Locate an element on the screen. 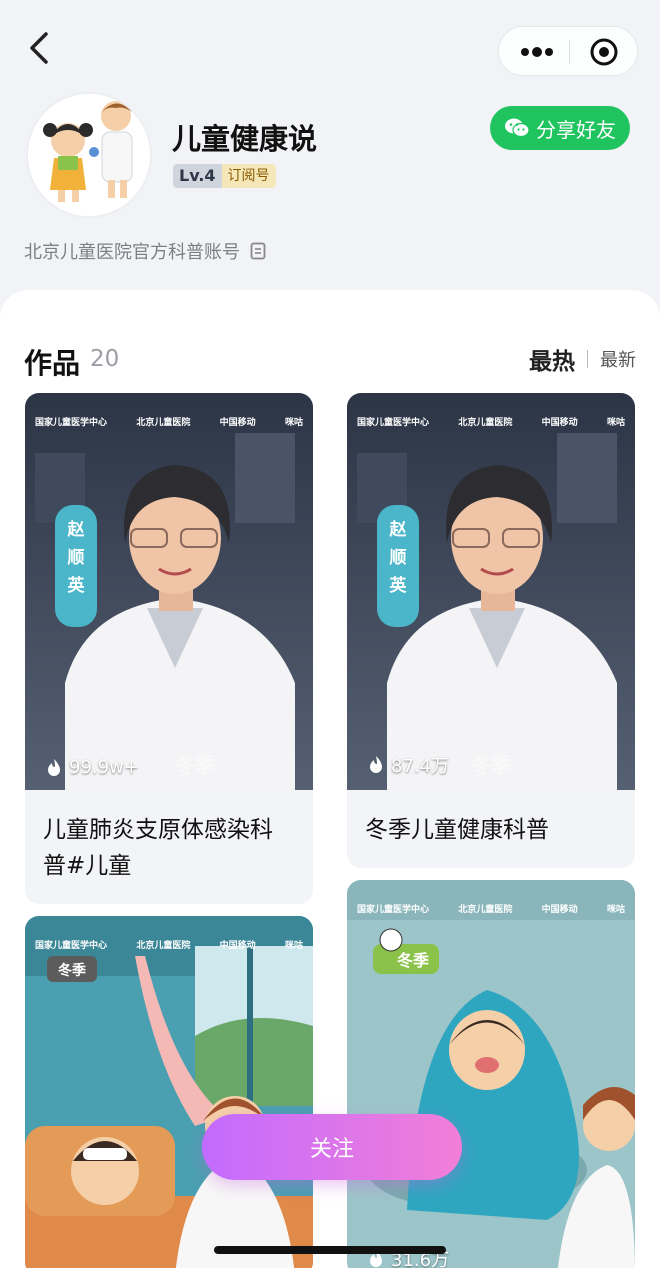 This screenshot has height=1268, width=660. sort-new-tab: 最新 is located at coordinates (618, 359).